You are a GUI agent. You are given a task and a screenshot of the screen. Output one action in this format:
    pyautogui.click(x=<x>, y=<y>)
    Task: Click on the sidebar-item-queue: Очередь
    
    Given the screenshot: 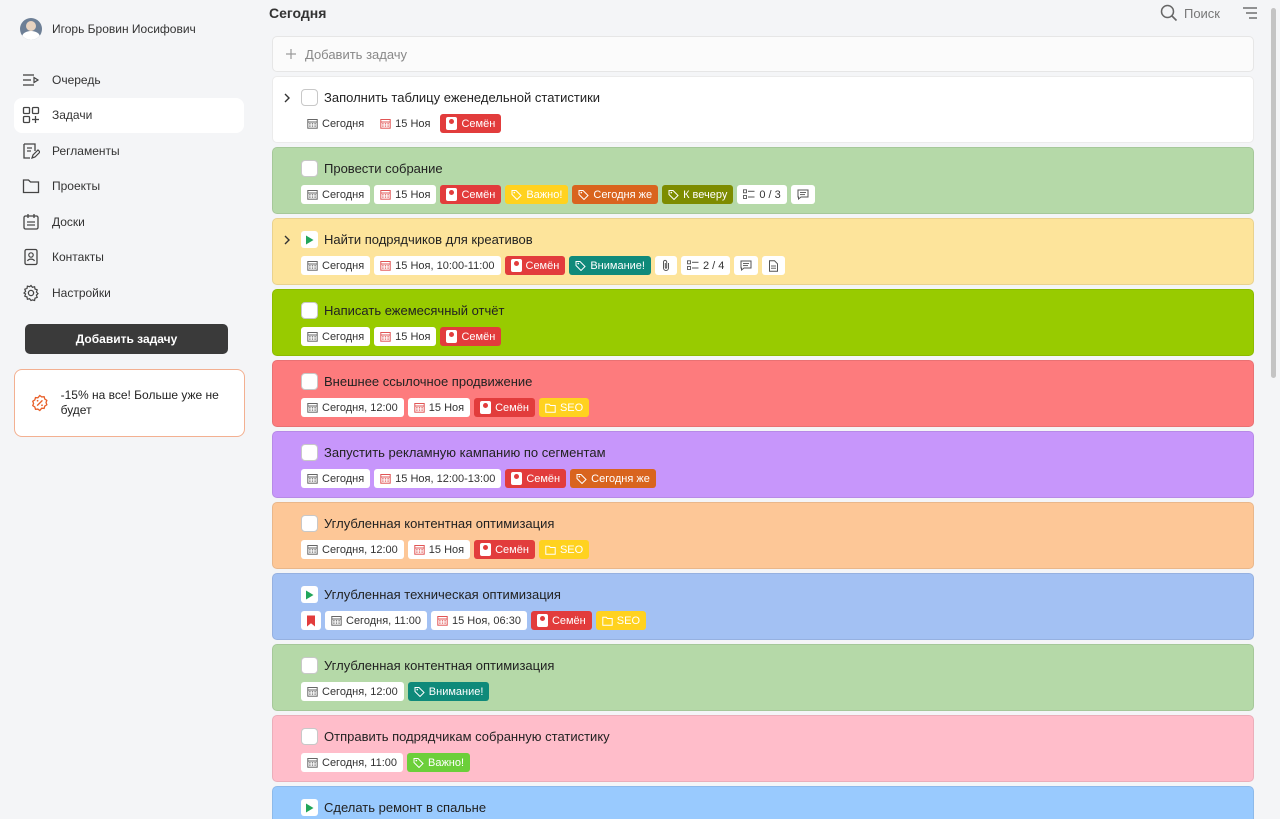 What is the action you would take?
    pyautogui.click(x=129, y=80)
    